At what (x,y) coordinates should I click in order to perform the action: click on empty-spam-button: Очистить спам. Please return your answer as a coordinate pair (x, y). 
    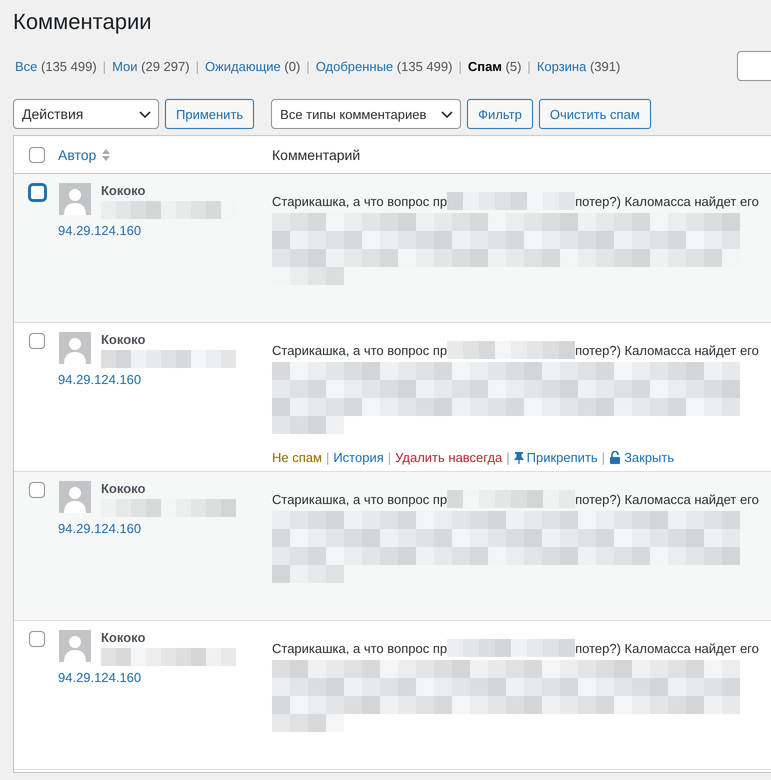
    Looking at the image, I should click on (594, 114).